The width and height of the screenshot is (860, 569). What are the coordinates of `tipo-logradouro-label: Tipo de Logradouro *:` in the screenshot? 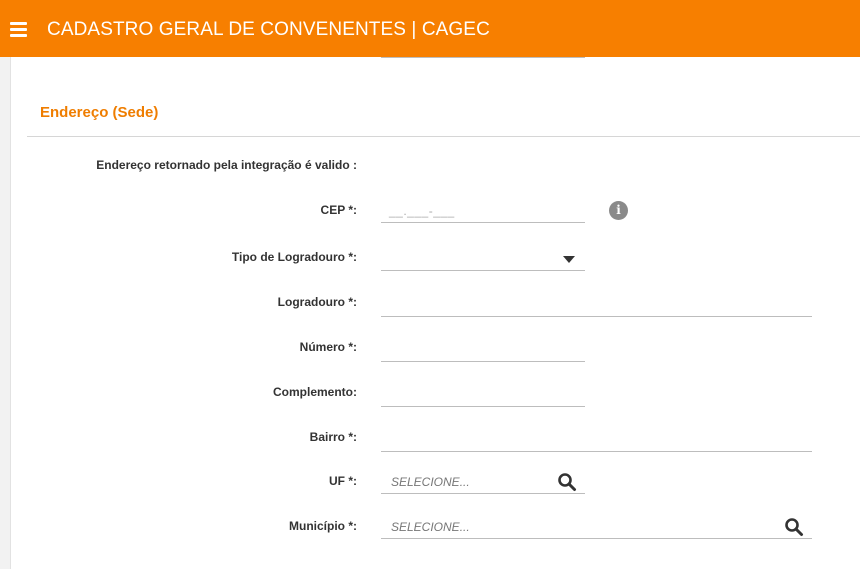 It's located at (294, 257).